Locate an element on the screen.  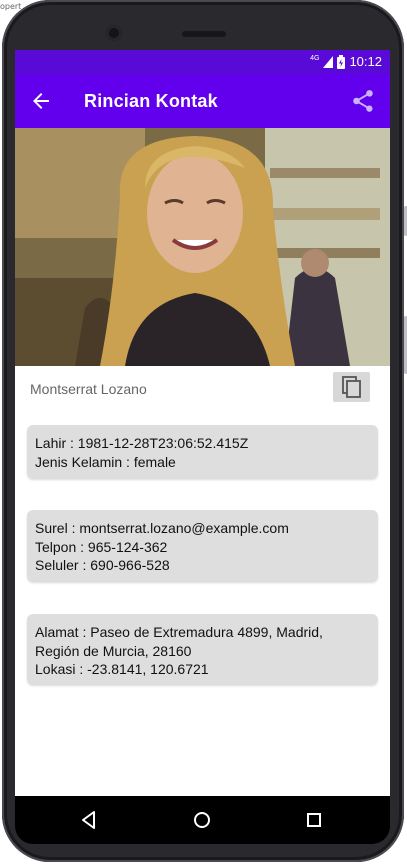
gender: Jenis Kelamin : female is located at coordinates (105, 461).